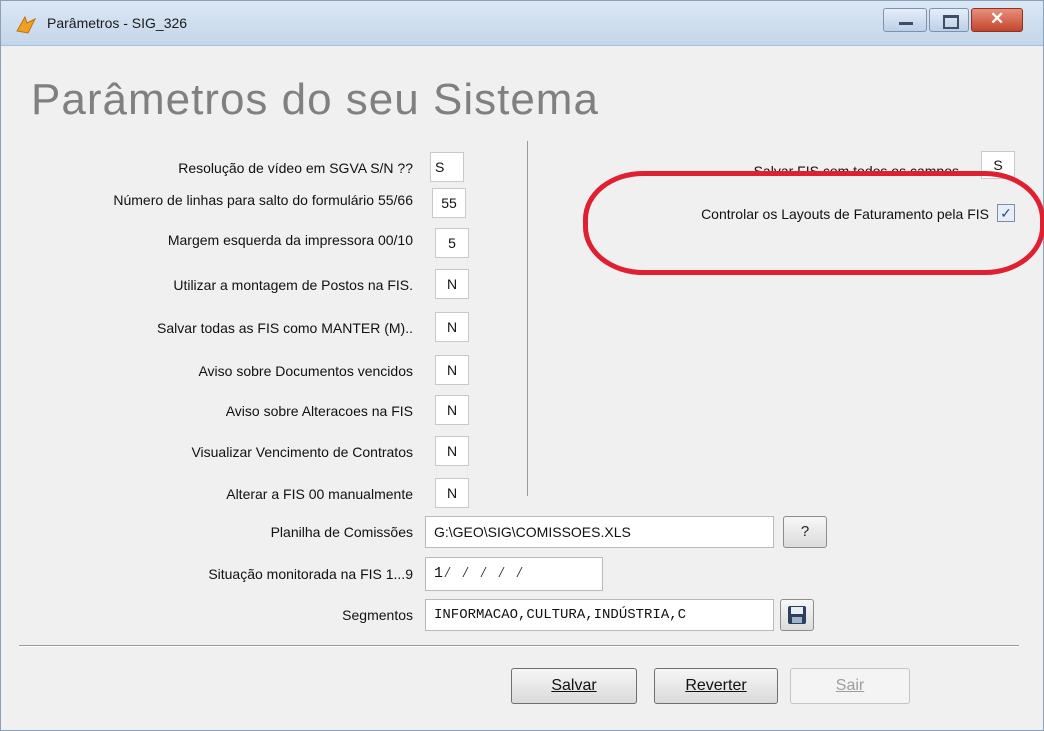 This screenshot has width=1044, height=731. I want to click on floppy-disk-icon, so click(797, 615).